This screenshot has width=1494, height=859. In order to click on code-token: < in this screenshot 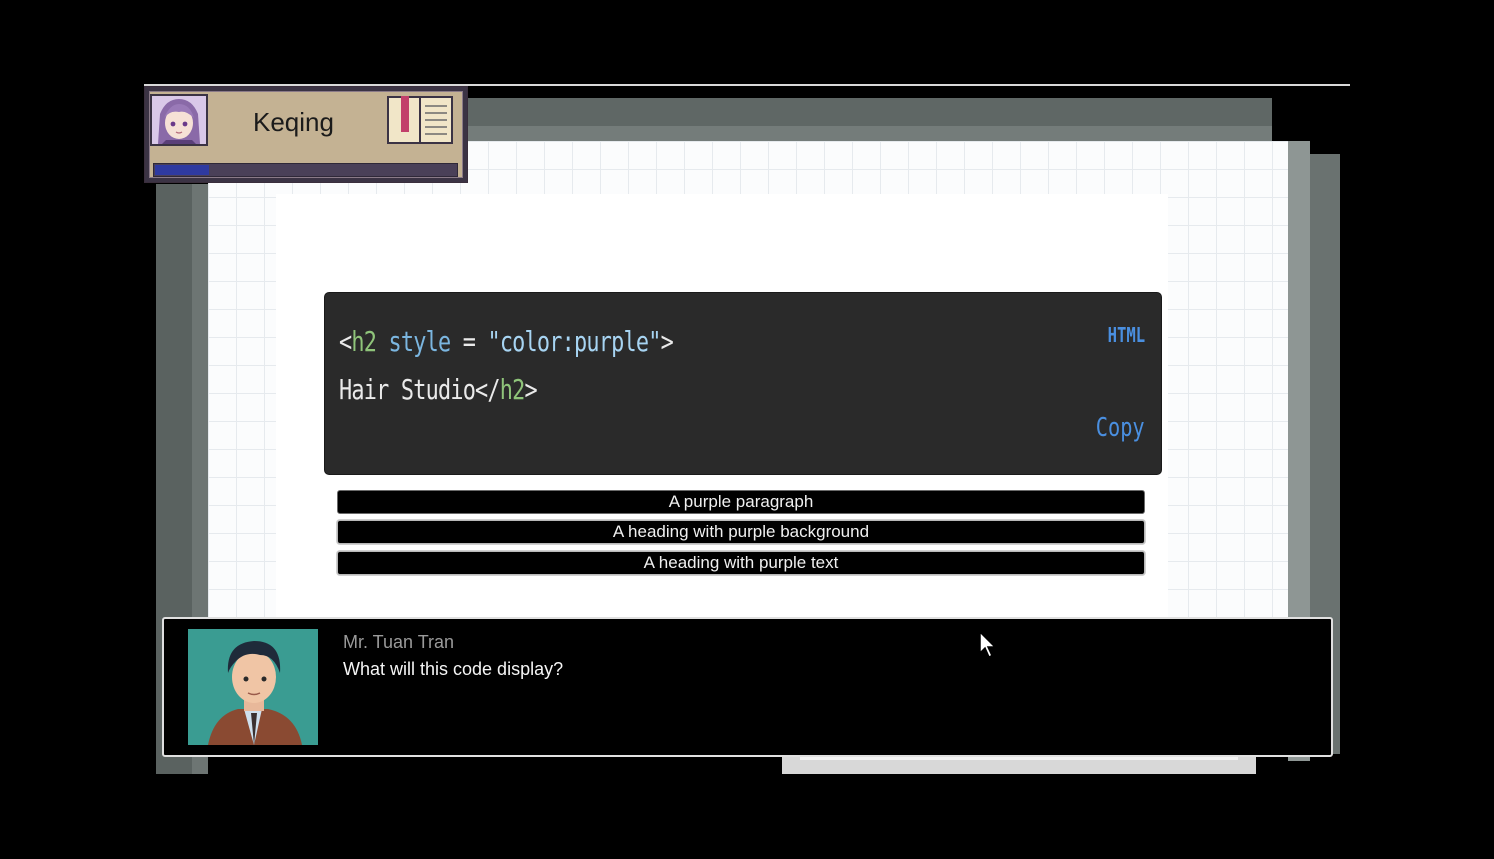, I will do `click(345, 341)`.